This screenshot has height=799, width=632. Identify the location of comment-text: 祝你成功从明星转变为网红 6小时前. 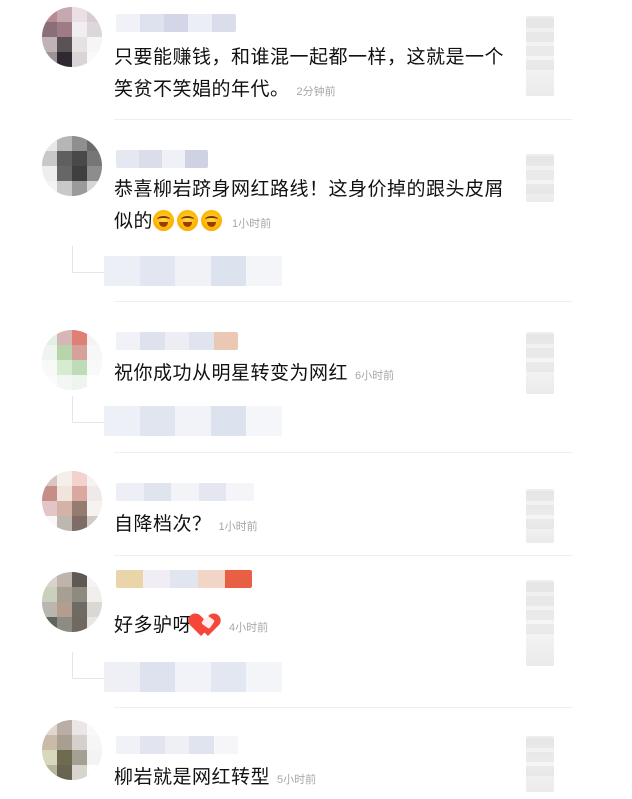
(309, 375).